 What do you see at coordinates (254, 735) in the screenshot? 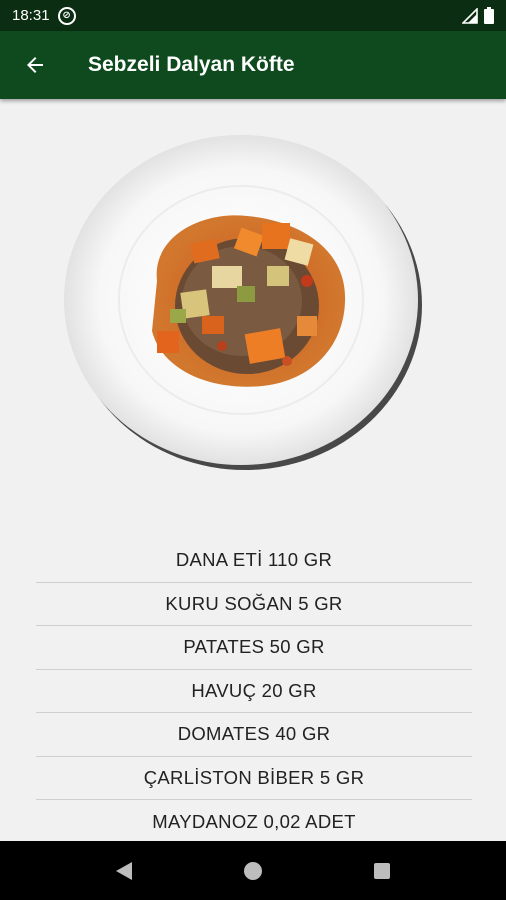
I see `list-item: DOMATES 40 GR` at bounding box center [254, 735].